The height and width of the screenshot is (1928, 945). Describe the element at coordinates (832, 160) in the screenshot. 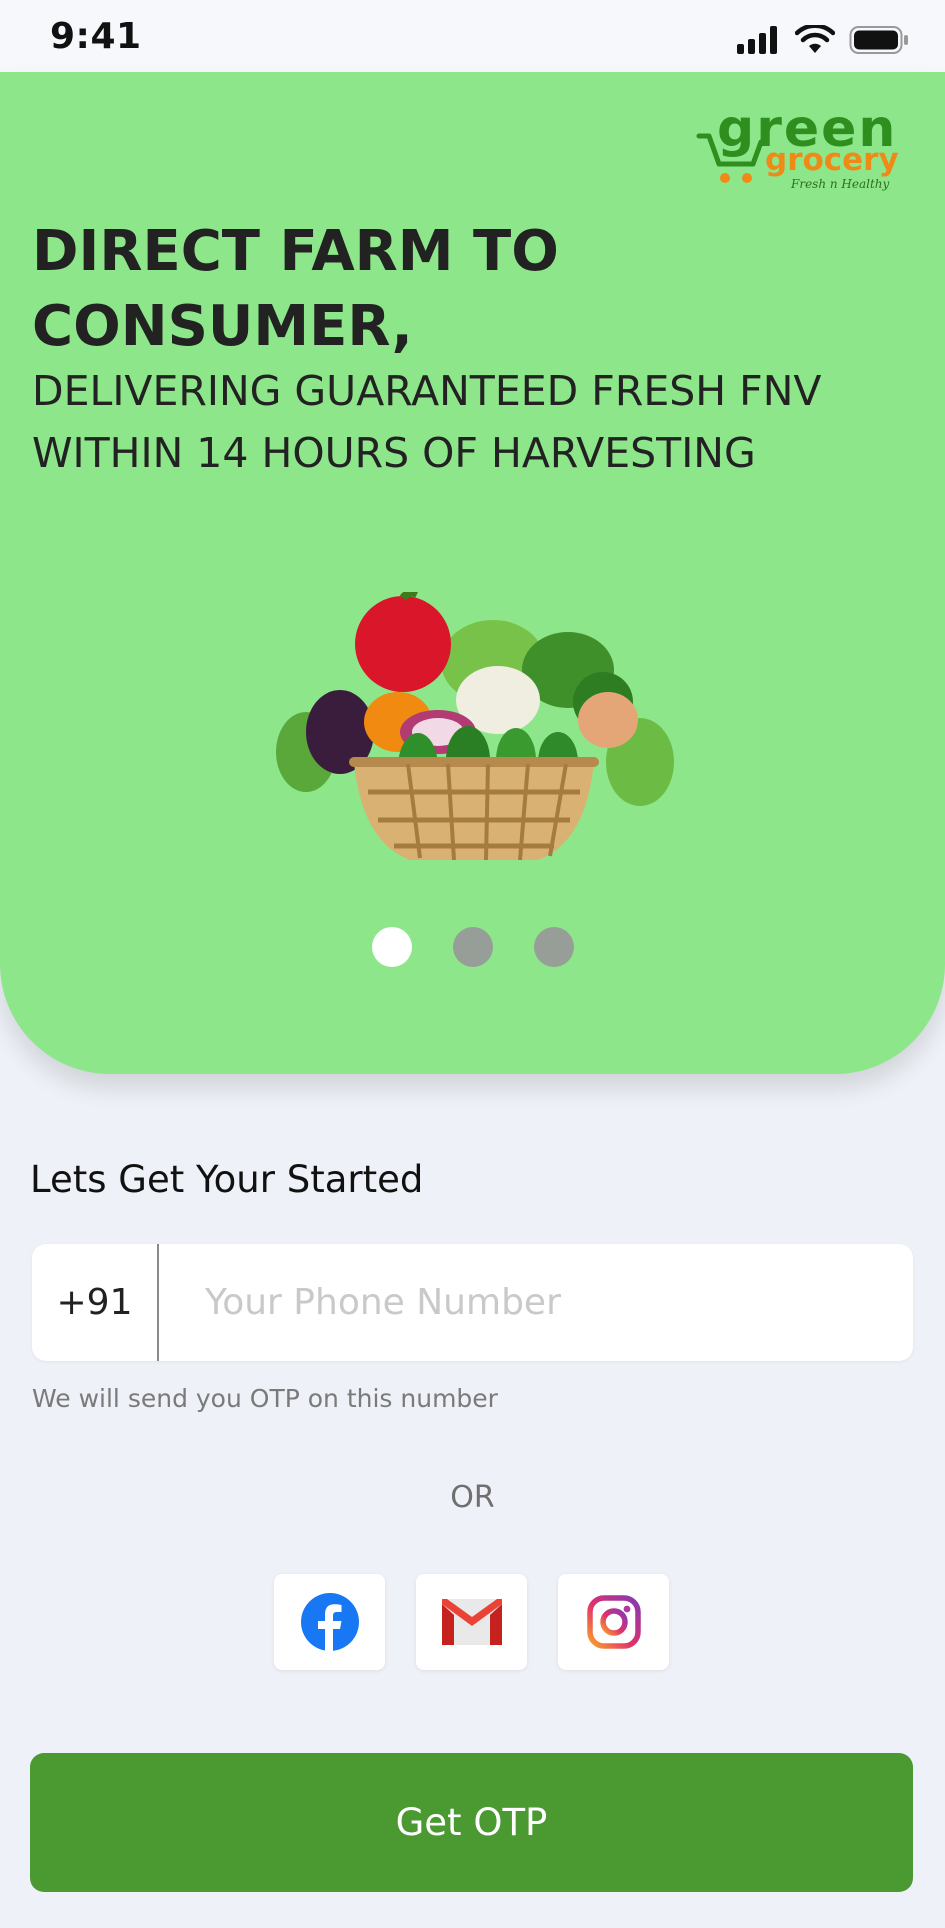

I see `svg-text: grocery` at that location.